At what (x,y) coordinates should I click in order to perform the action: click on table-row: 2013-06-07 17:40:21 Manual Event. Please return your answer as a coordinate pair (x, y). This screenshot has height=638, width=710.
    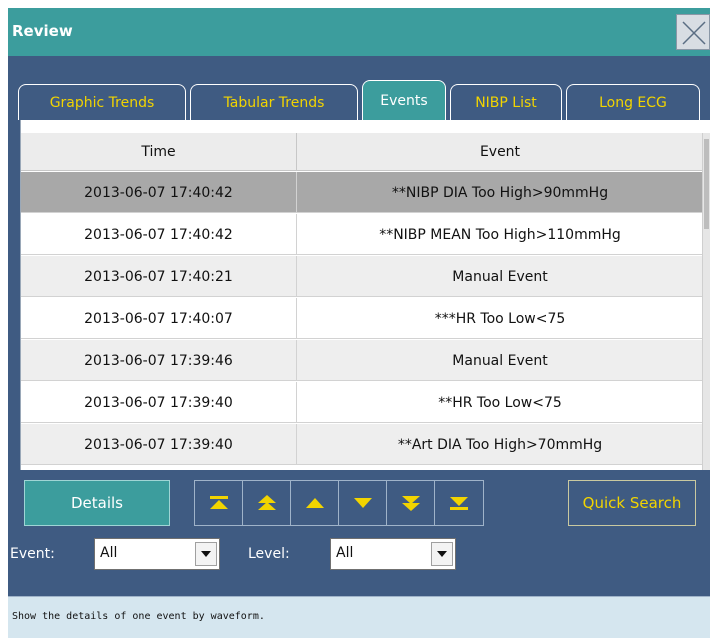
    Looking at the image, I should click on (362, 276).